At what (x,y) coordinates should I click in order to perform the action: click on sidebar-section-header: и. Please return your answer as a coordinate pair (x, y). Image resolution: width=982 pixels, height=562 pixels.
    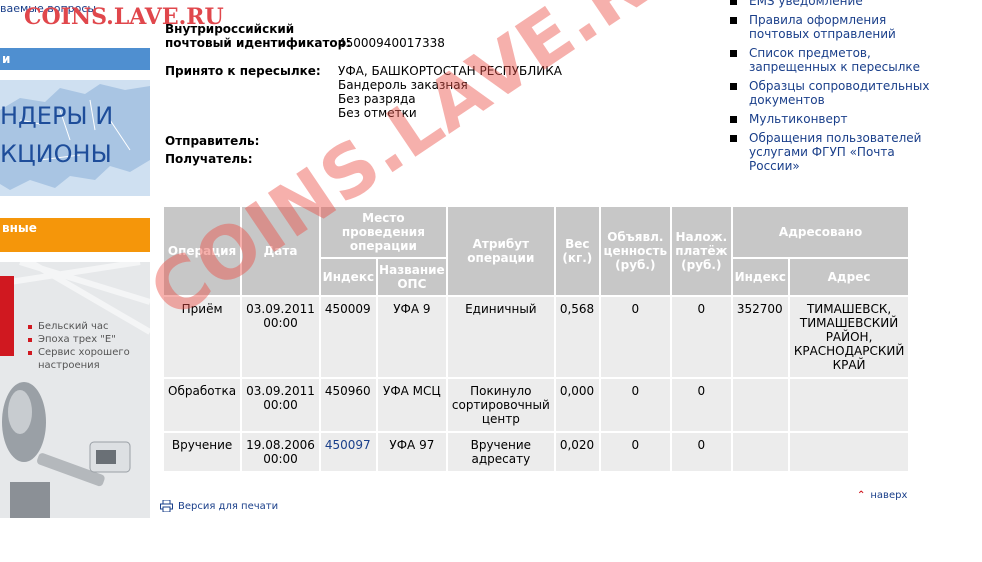
    Looking at the image, I should click on (75, 59).